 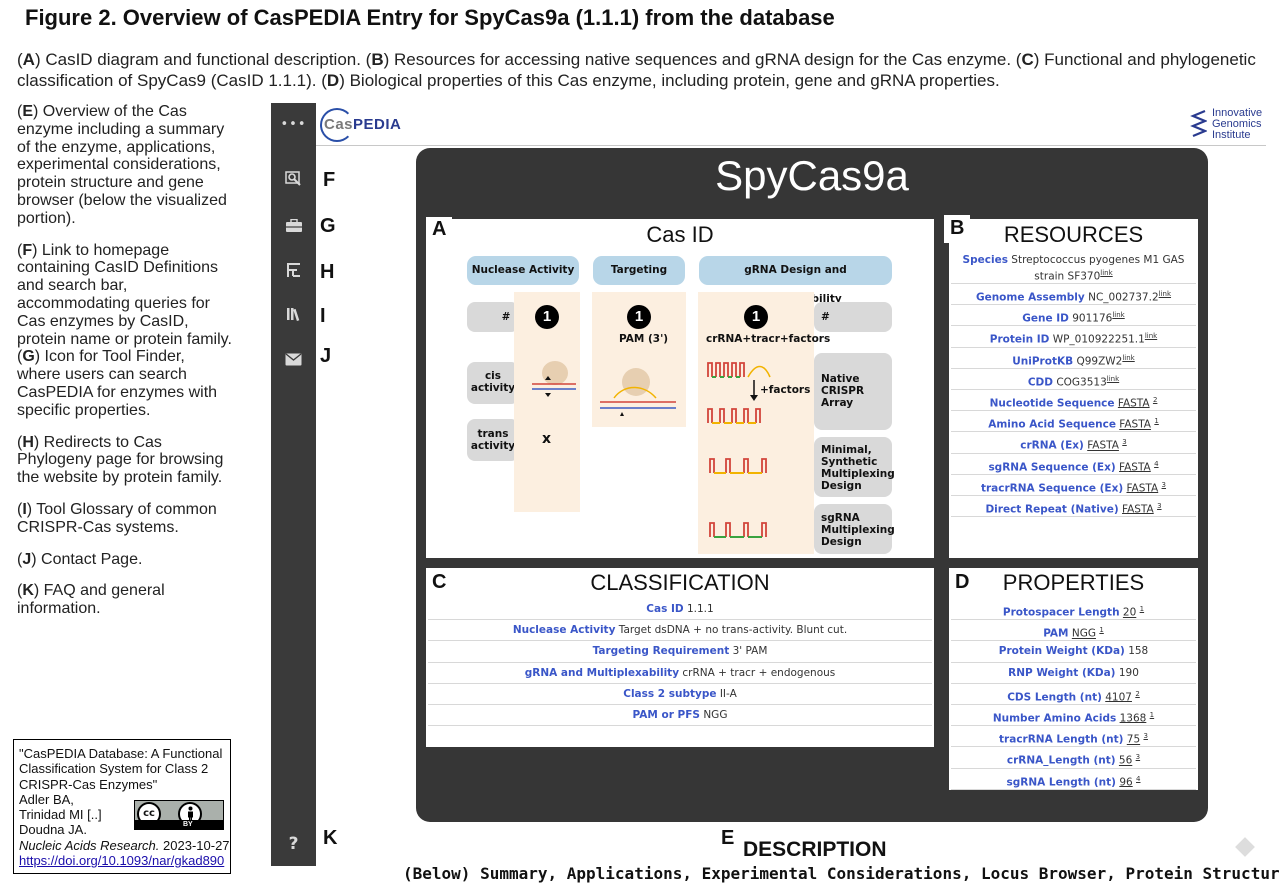 What do you see at coordinates (523, 270) in the screenshot?
I see `header-nuclease-activity: Nuclease Activity` at bounding box center [523, 270].